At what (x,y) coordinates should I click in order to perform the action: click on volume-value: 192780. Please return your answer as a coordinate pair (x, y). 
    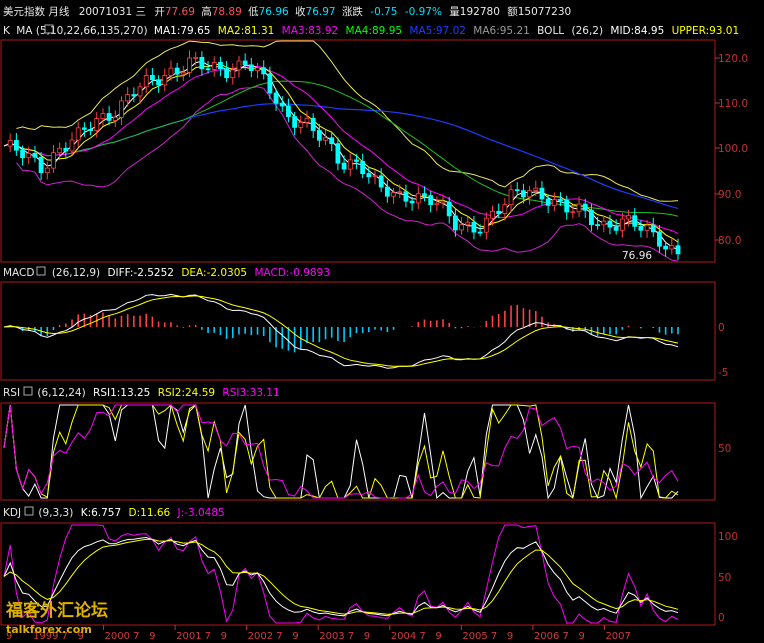
    Looking at the image, I should click on (480, 12).